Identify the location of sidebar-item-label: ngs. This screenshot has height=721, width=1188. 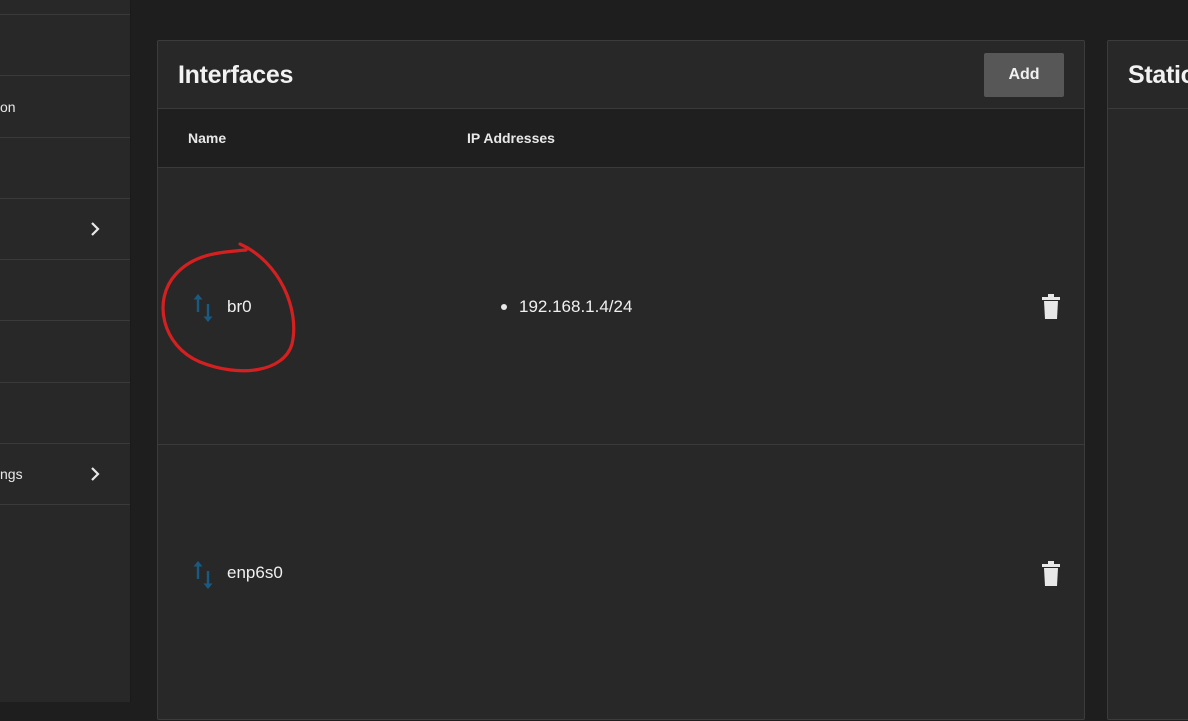
(11, 474).